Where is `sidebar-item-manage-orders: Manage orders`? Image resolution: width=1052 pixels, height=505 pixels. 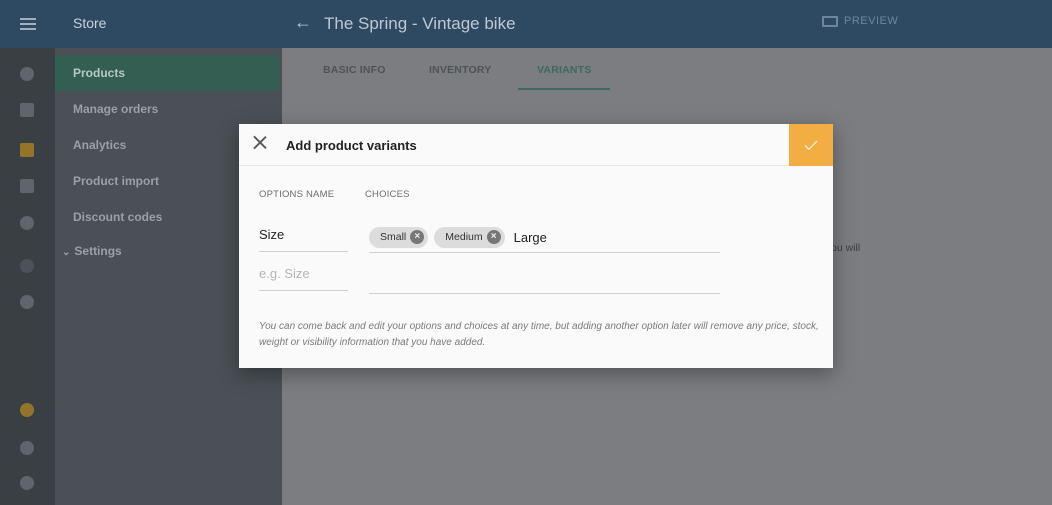 sidebar-item-manage-orders: Manage orders is located at coordinates (168, 109).